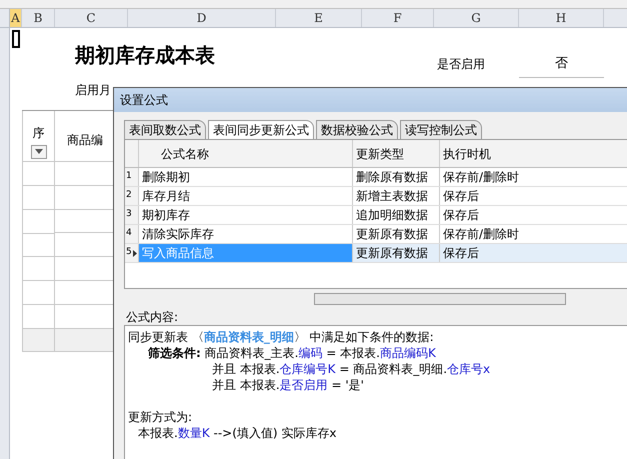 The image size is (627, 459). I want to click on row-number: 5, so click(129, 253).